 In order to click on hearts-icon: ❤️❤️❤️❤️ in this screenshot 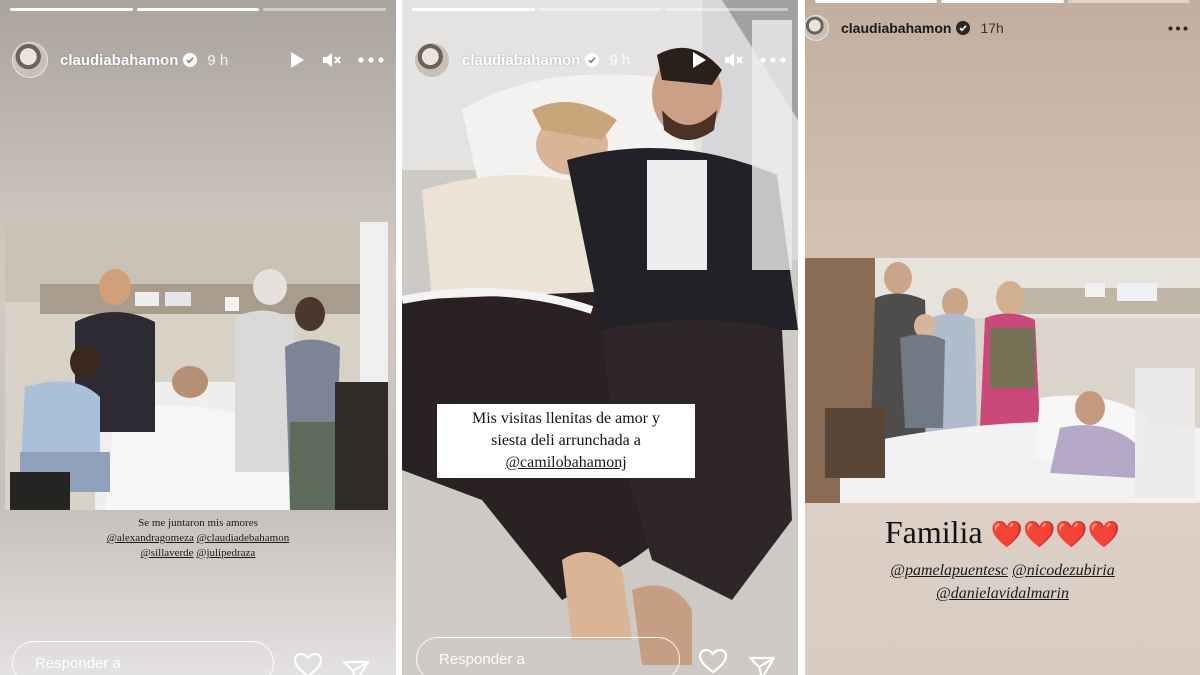, I will do `click(1055, 534)`.